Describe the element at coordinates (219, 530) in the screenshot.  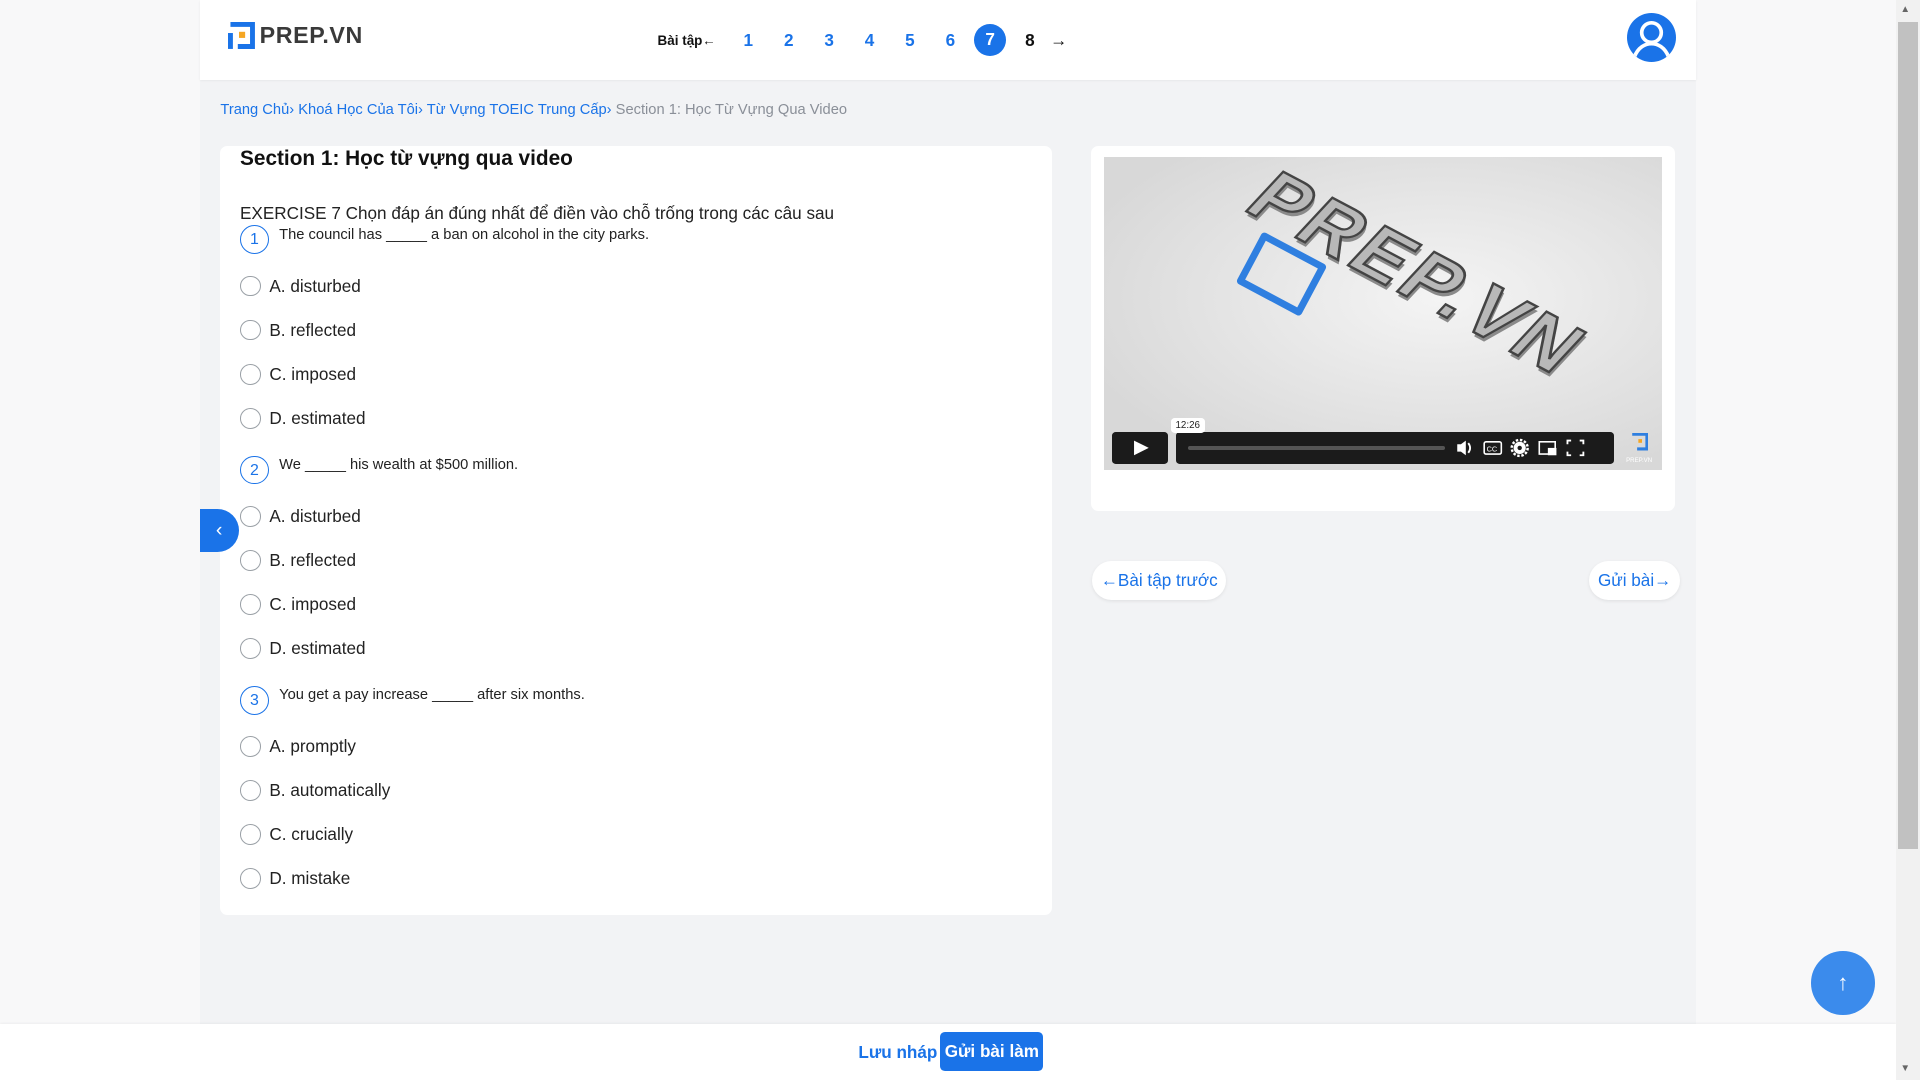
I see `chevron-left-icon: ‹` at that location.